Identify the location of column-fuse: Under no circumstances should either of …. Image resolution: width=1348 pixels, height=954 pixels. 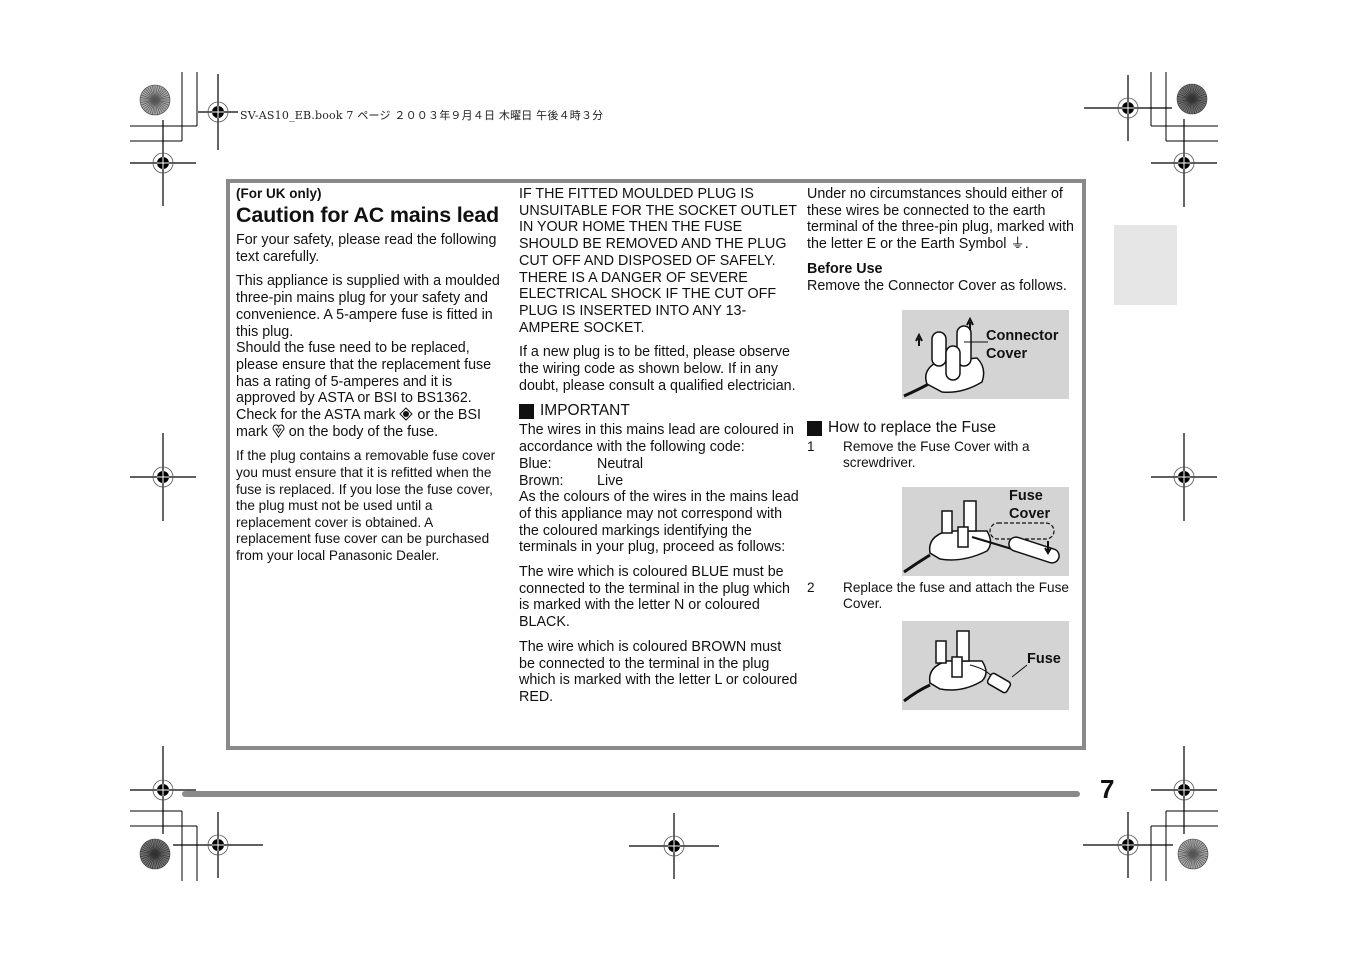
(942, 240).